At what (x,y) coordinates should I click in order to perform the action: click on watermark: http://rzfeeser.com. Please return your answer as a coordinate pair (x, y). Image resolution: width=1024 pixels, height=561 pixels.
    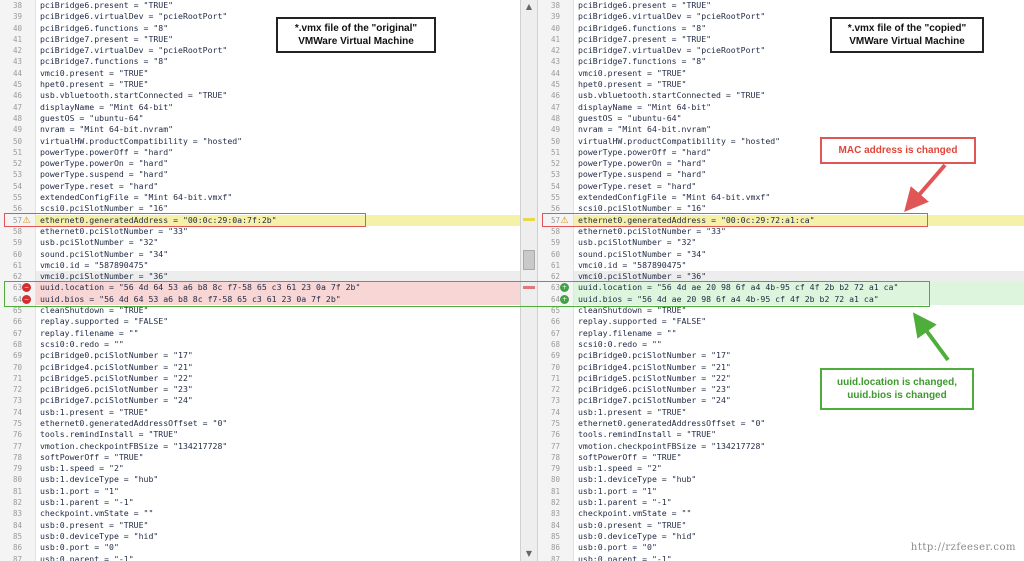
    Looking at the image, I should click on (963, 547).